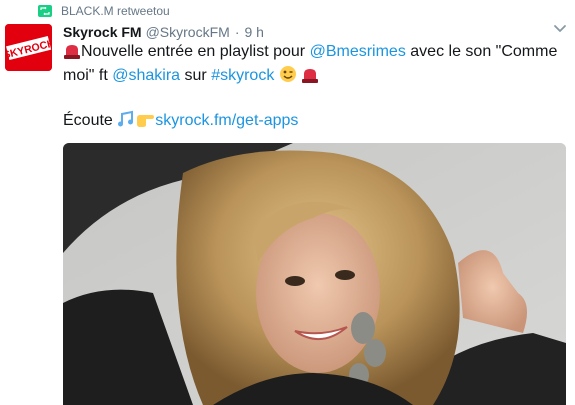 Image resolution: width=575 pixels, height=405 pixels. What do you see at coordinates (115, 11) in the screenshot?
I see `retweeter-label: BLACK.M retweetou` at bounding box center [115, 11].